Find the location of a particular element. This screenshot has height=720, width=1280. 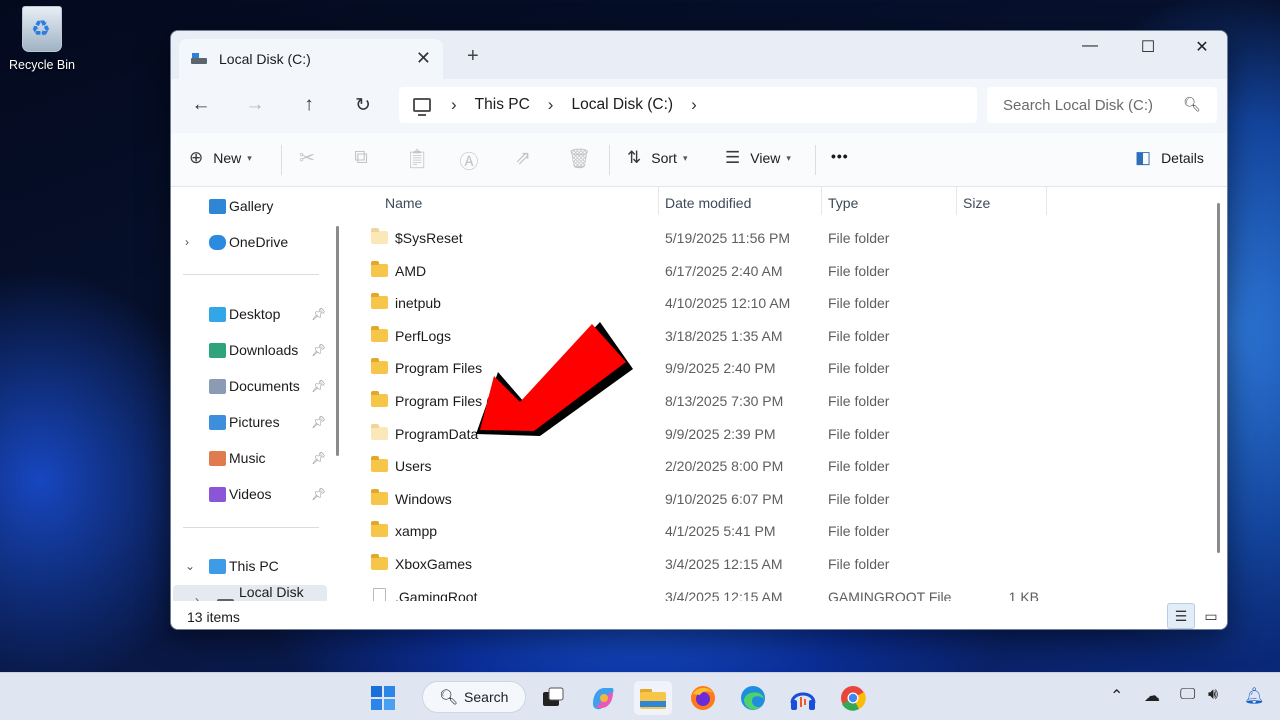

tab-close-icon: ✕ is located at coordinates (423, 58).